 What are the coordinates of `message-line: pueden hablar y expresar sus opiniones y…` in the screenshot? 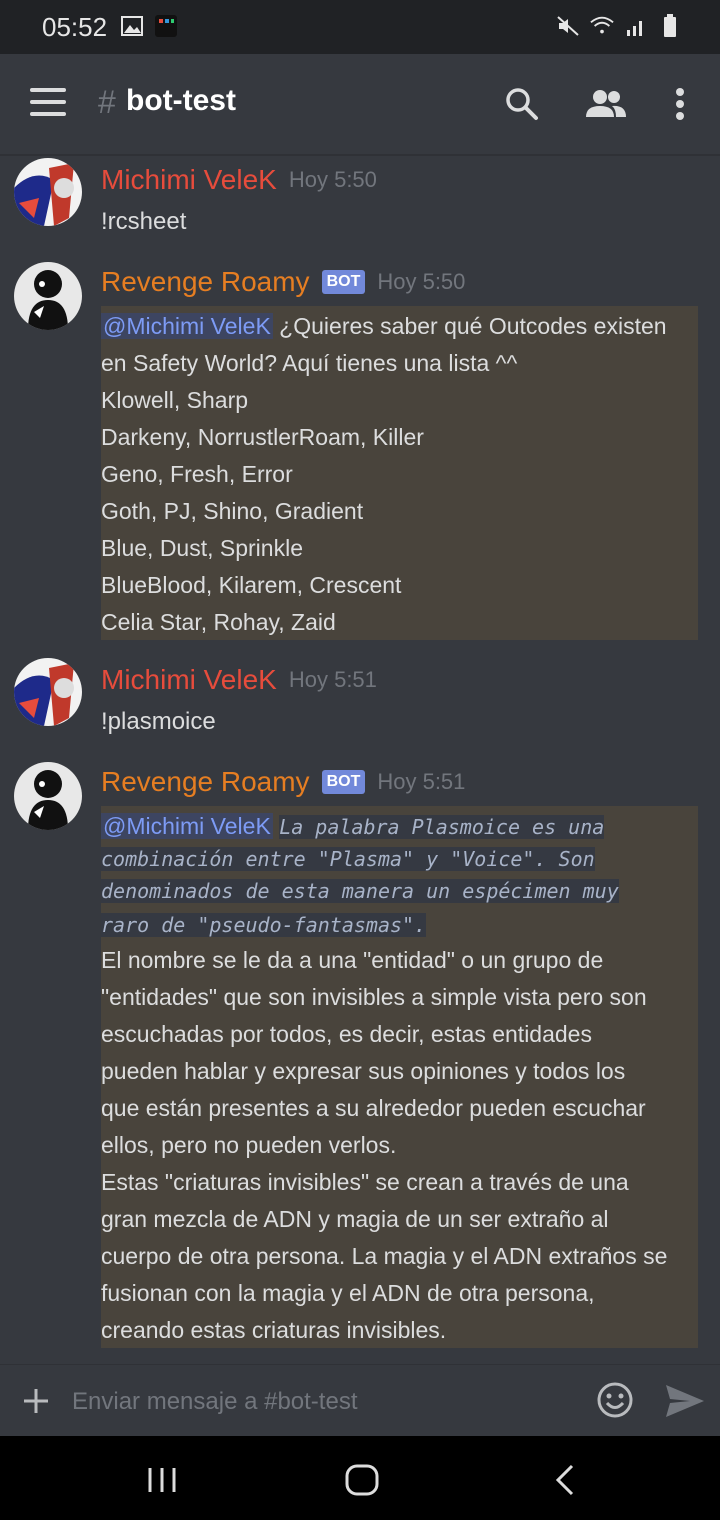 It's located at (363, 1071).